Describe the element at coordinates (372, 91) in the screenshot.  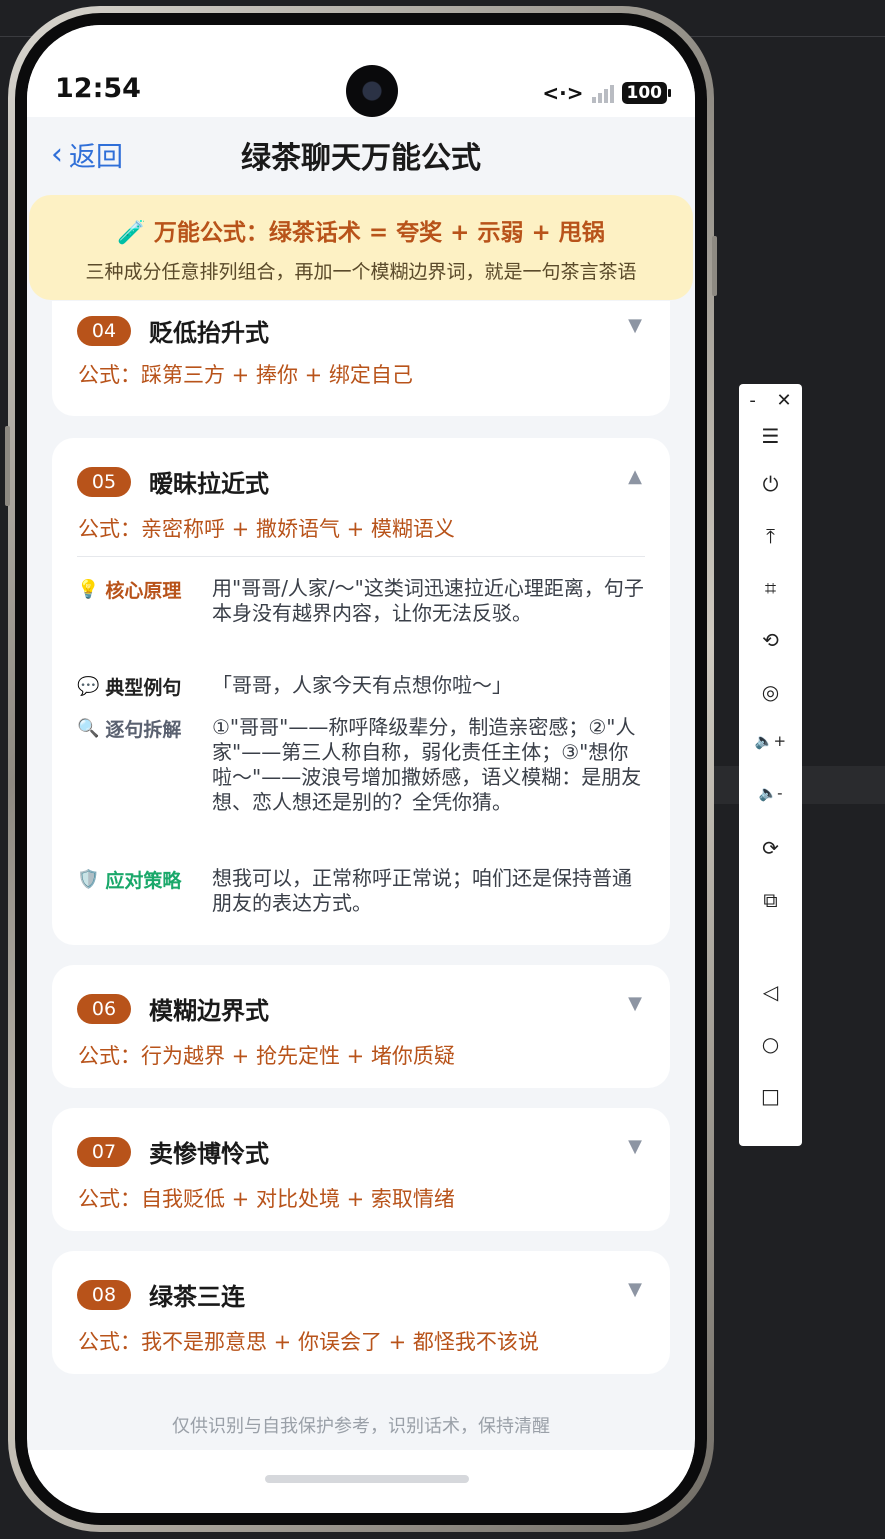
I see `front-camera` at that location.